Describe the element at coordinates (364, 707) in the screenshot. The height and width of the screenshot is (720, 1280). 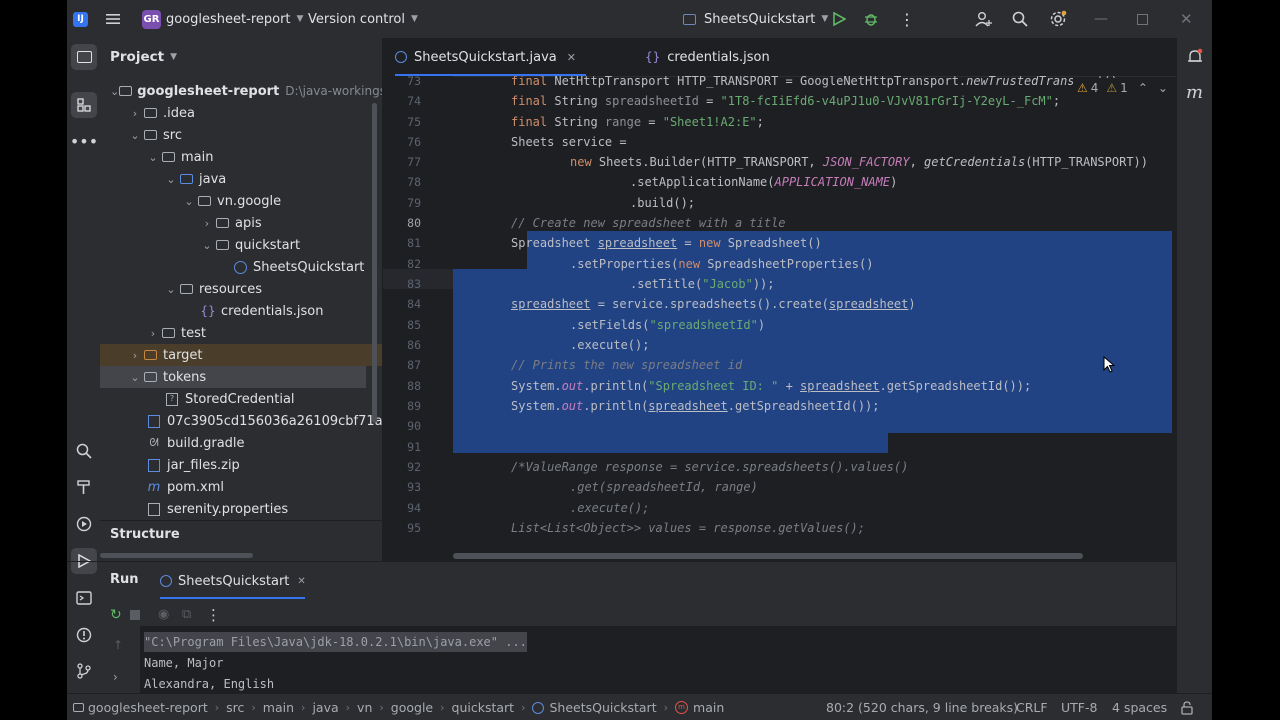
I see `breadcrumb-item: vn` at that location.